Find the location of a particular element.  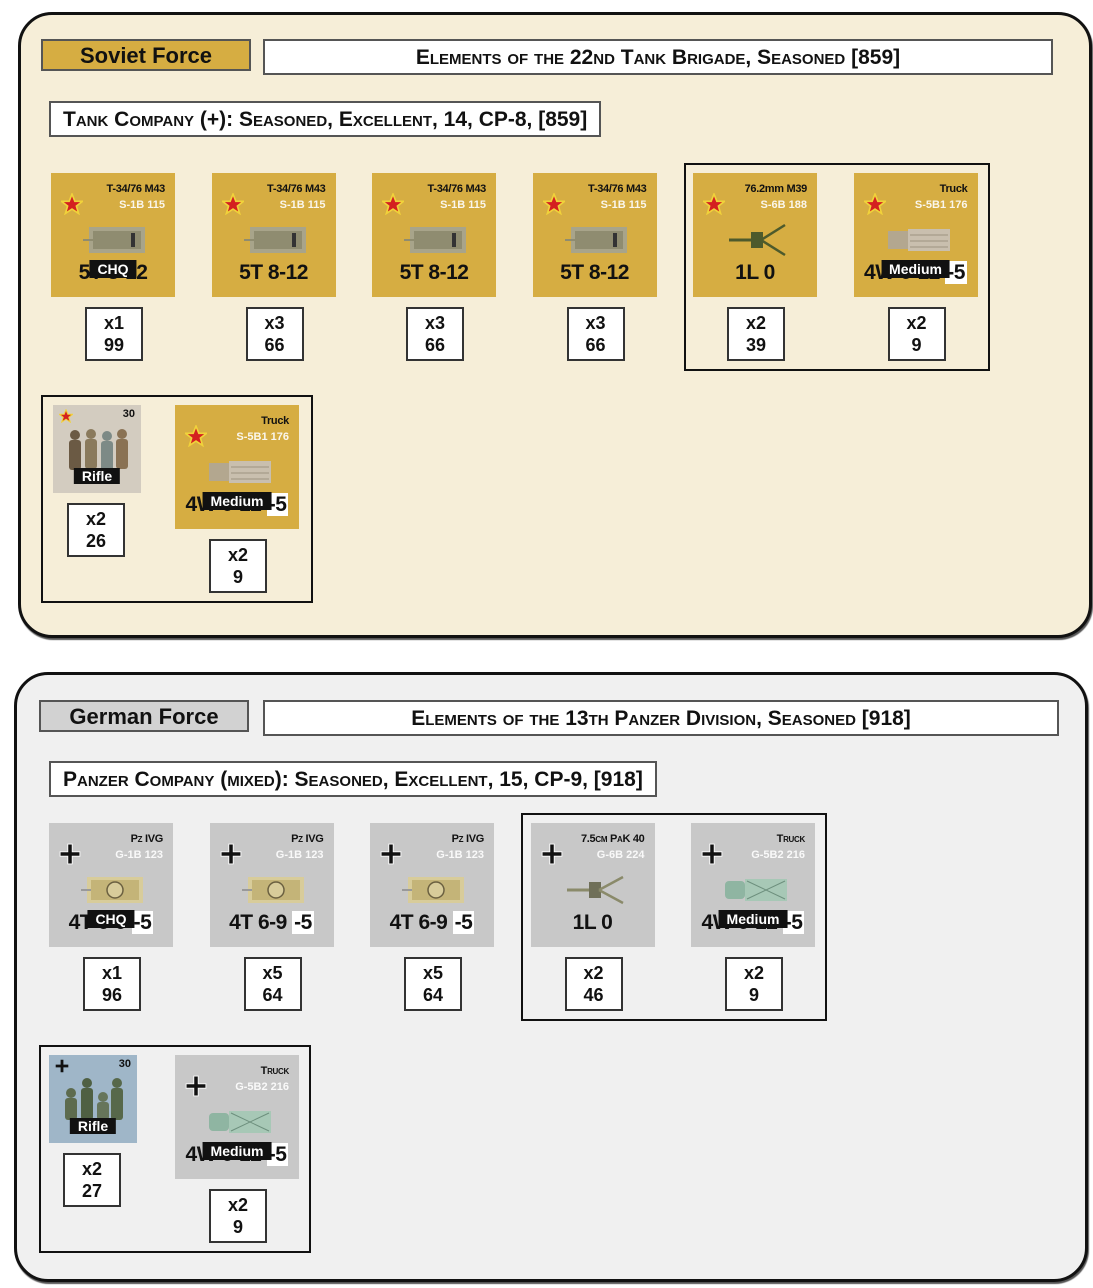

soviet-unit-1: T-34/76 M43S-1B 1155T 8-12CHQ x199 is located at coordinates (114, 267).